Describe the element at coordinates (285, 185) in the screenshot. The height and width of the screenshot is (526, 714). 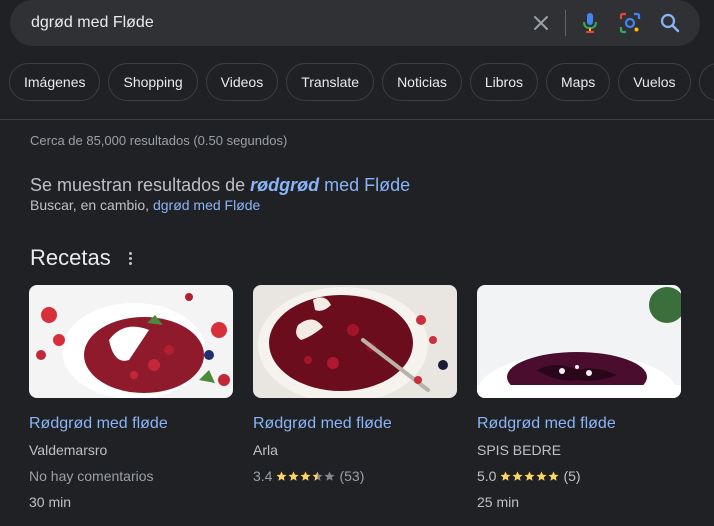
I see `corrected-term: rødgrød` at that location.